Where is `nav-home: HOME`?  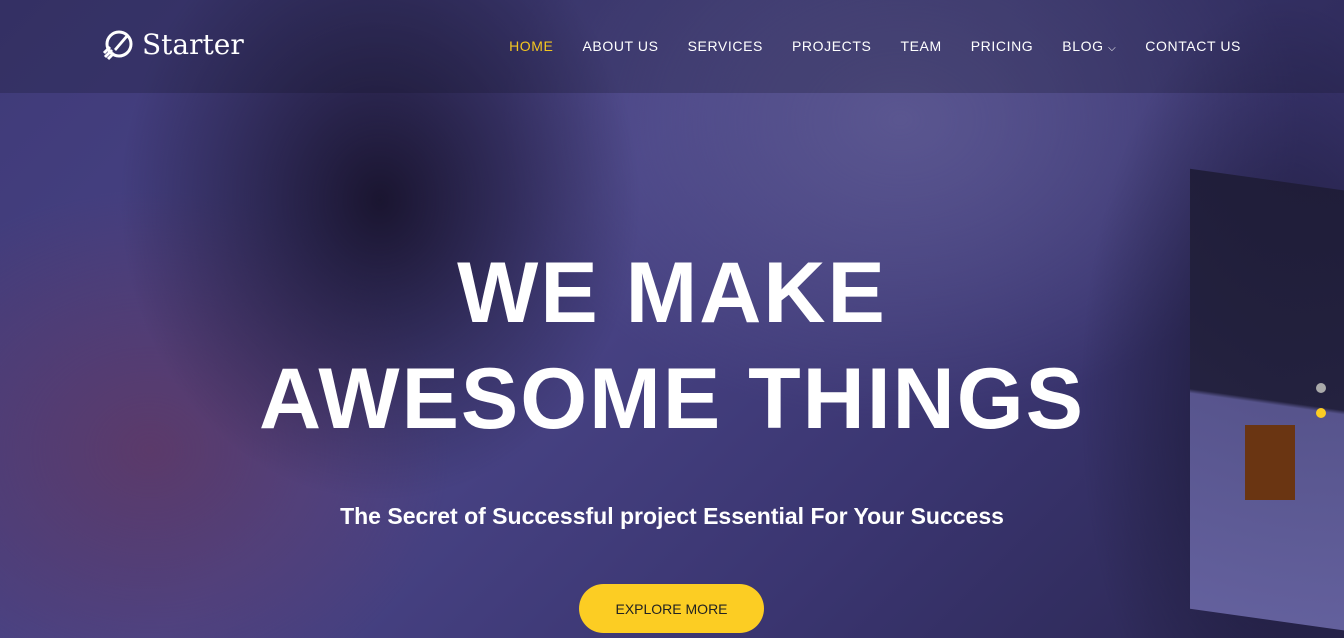
nav-home: HOME is located at coordinates (531, 46).